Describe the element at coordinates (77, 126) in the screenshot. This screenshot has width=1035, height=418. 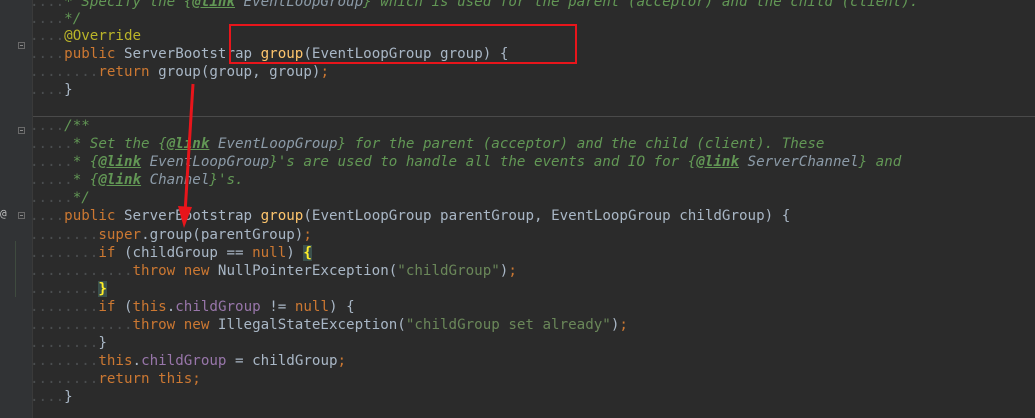
I see `code-token: /**` at that location.